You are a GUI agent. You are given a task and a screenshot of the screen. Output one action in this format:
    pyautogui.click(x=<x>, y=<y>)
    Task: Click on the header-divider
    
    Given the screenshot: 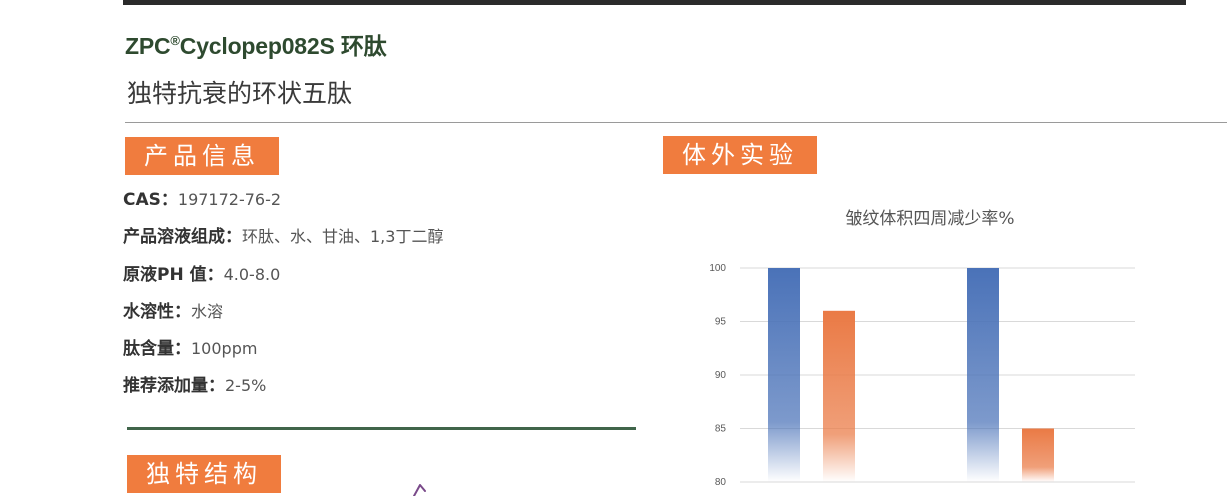 What is the action you would take?
    pyautogui.click(x=676, y=122)
    